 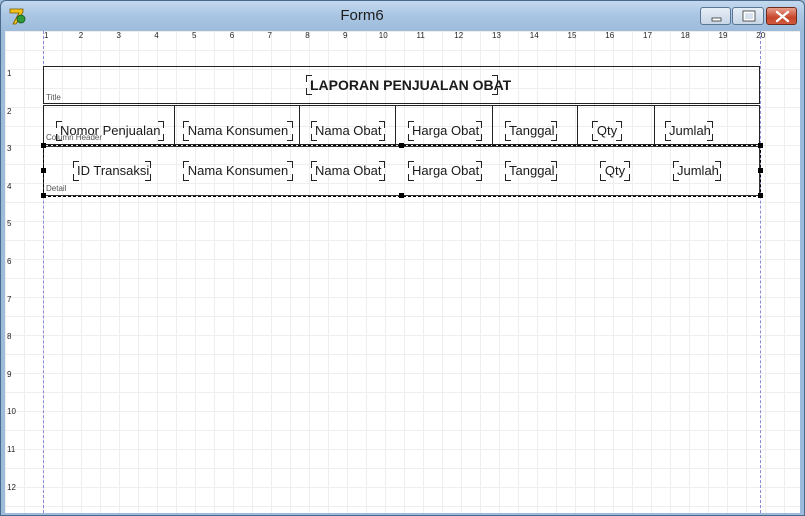 I want to click on ruler-tick-label: 16, so click(x=610, y=35).